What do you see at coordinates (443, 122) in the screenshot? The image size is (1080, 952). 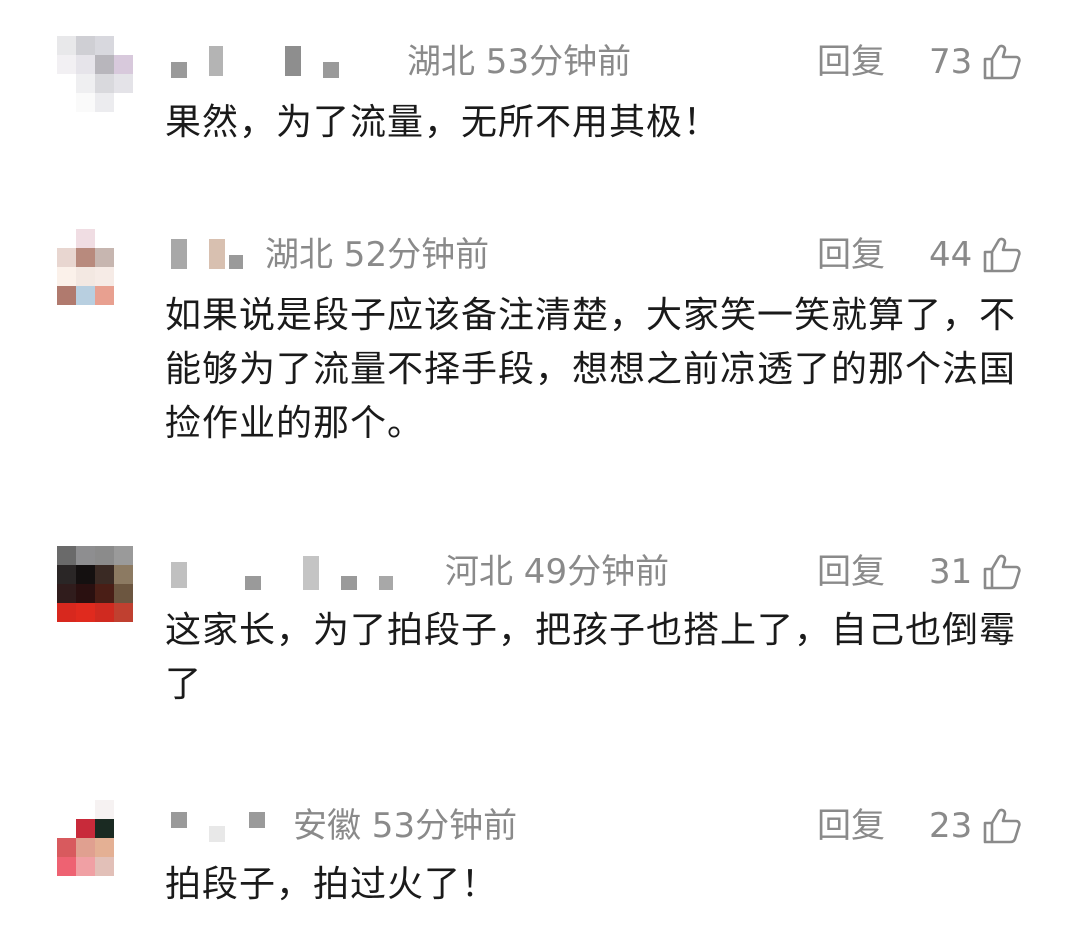 I see `comment-text: 果然，为了流量，无所不用其极！` at bounding box center [443, 122].